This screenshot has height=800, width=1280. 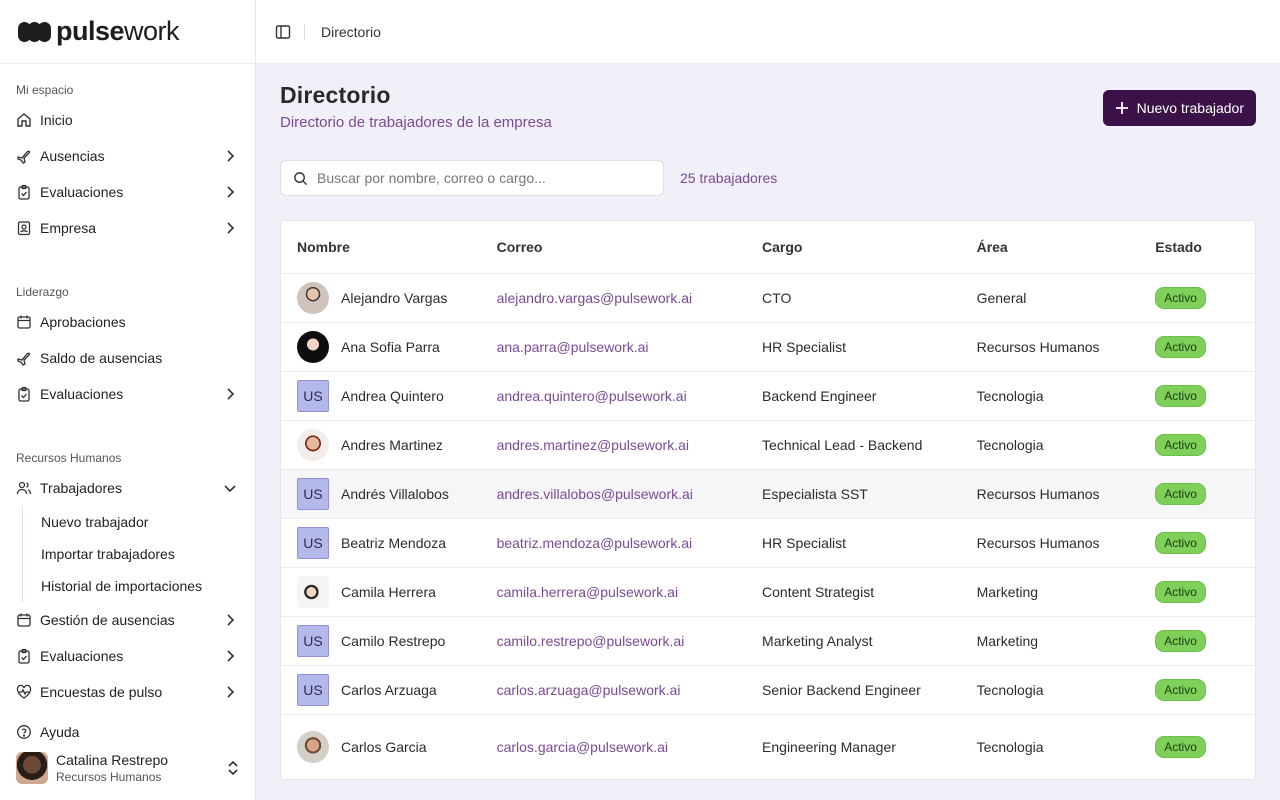 What do you see at coordinates (595, 494) in the screenshot?
I see `worker-email-link: andres.villalobos@pulsework.ai` at bounding box center [595, 494].